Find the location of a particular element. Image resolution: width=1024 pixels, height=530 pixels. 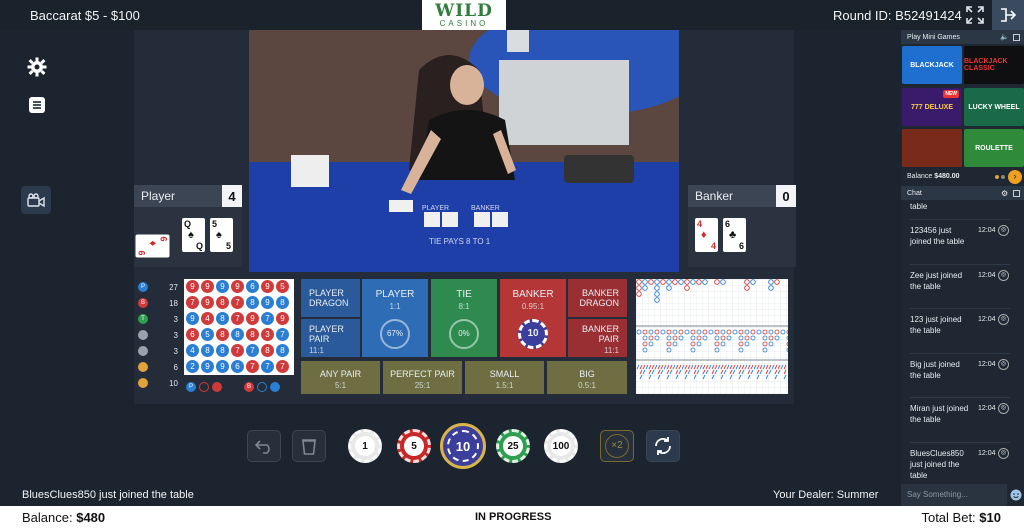

bead: 2 is located at coordinates (192, 366).